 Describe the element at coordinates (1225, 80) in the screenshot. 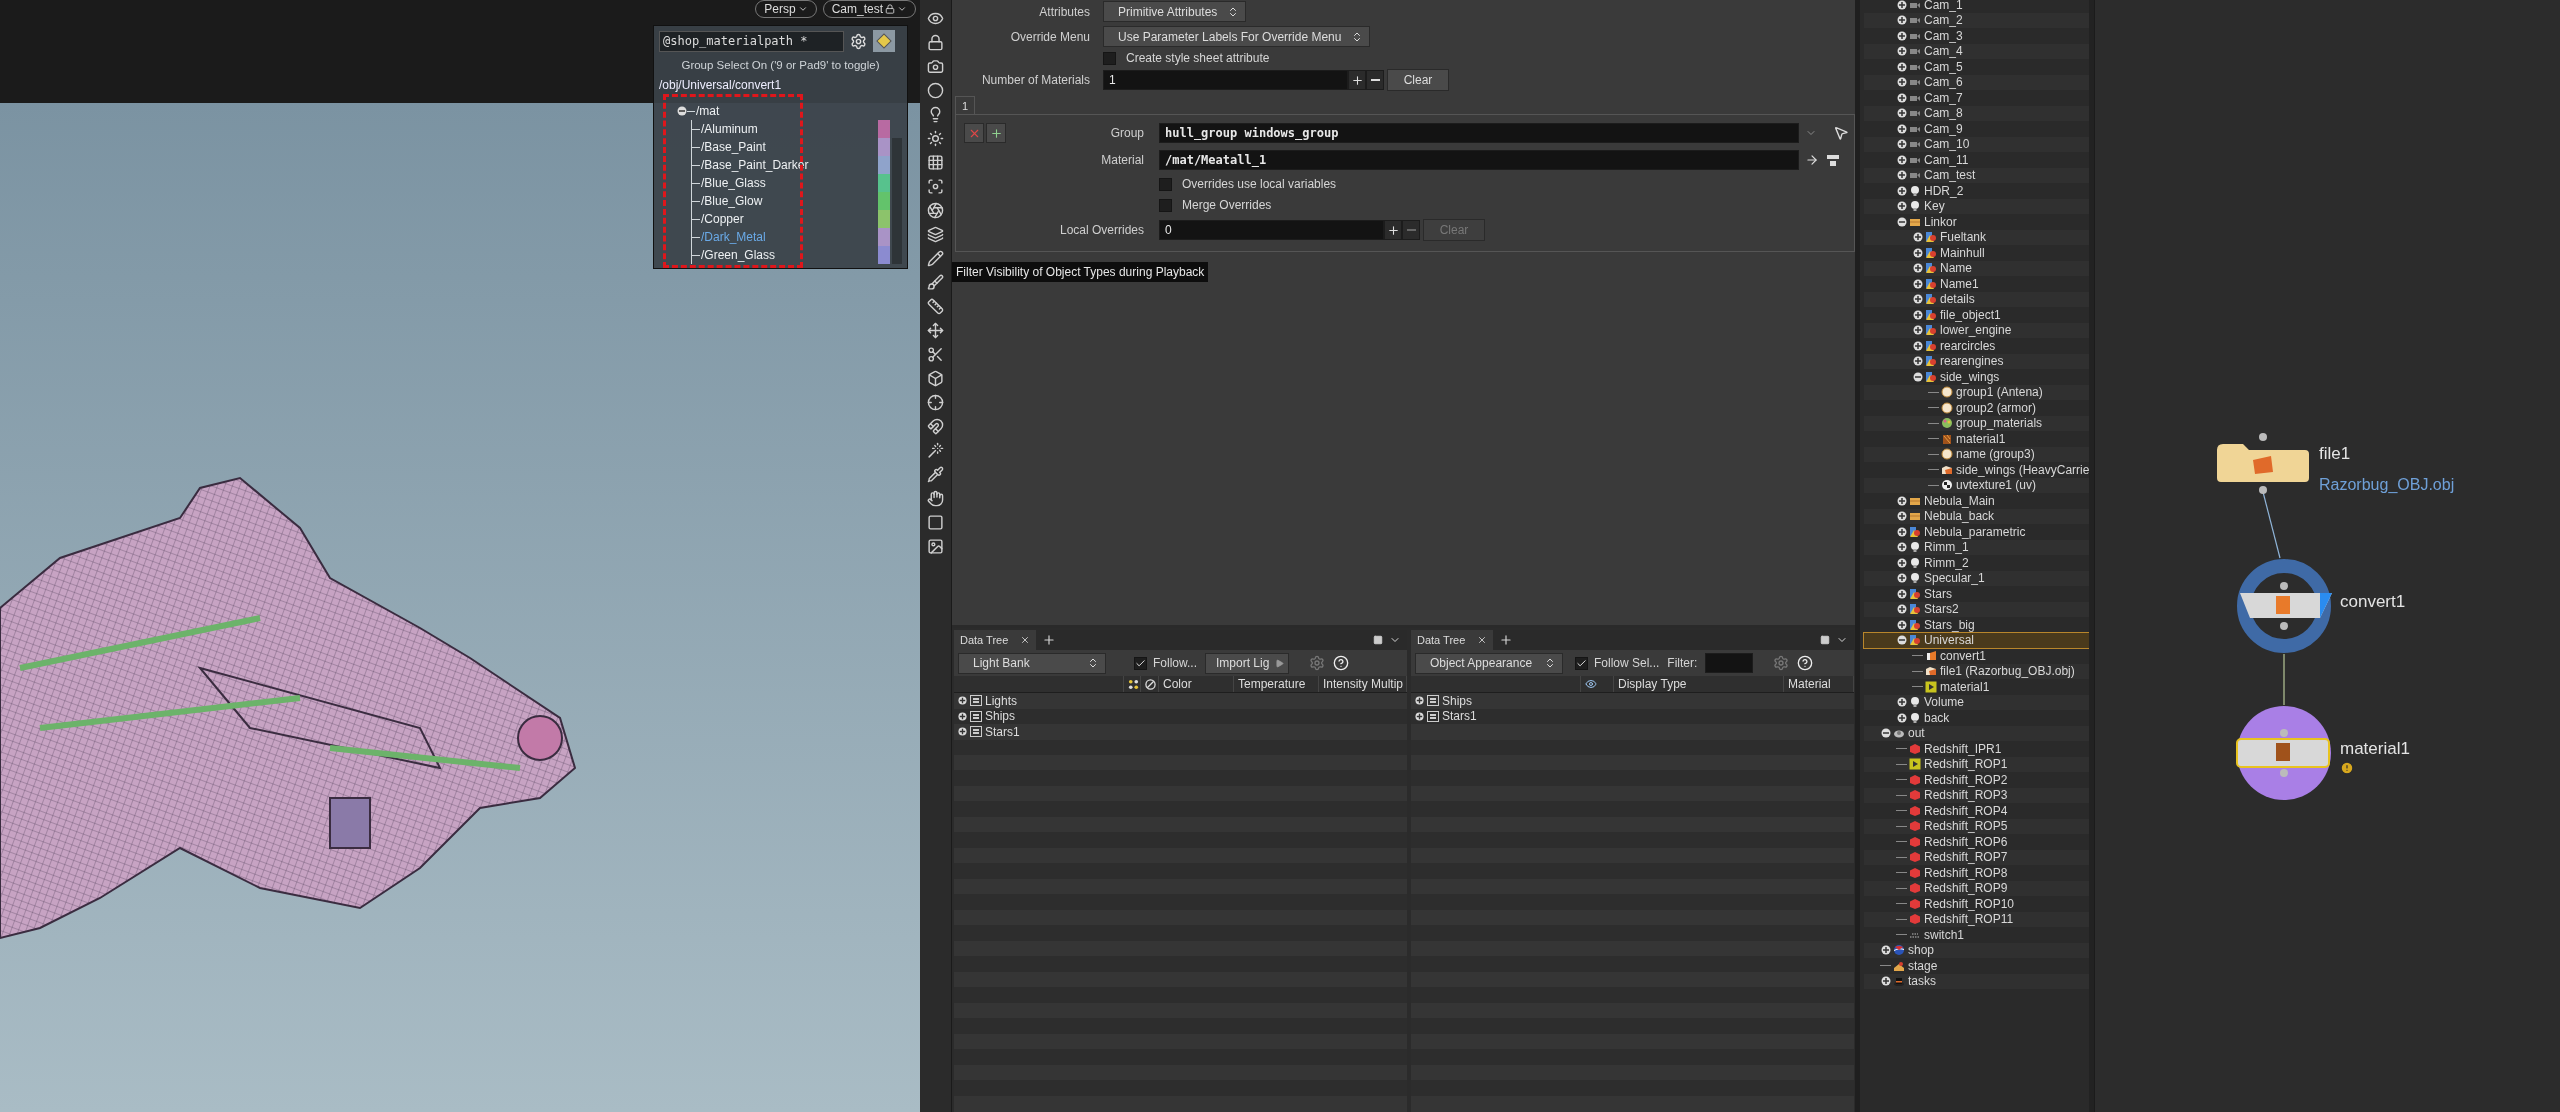

I see `number-field: 1` at that location.